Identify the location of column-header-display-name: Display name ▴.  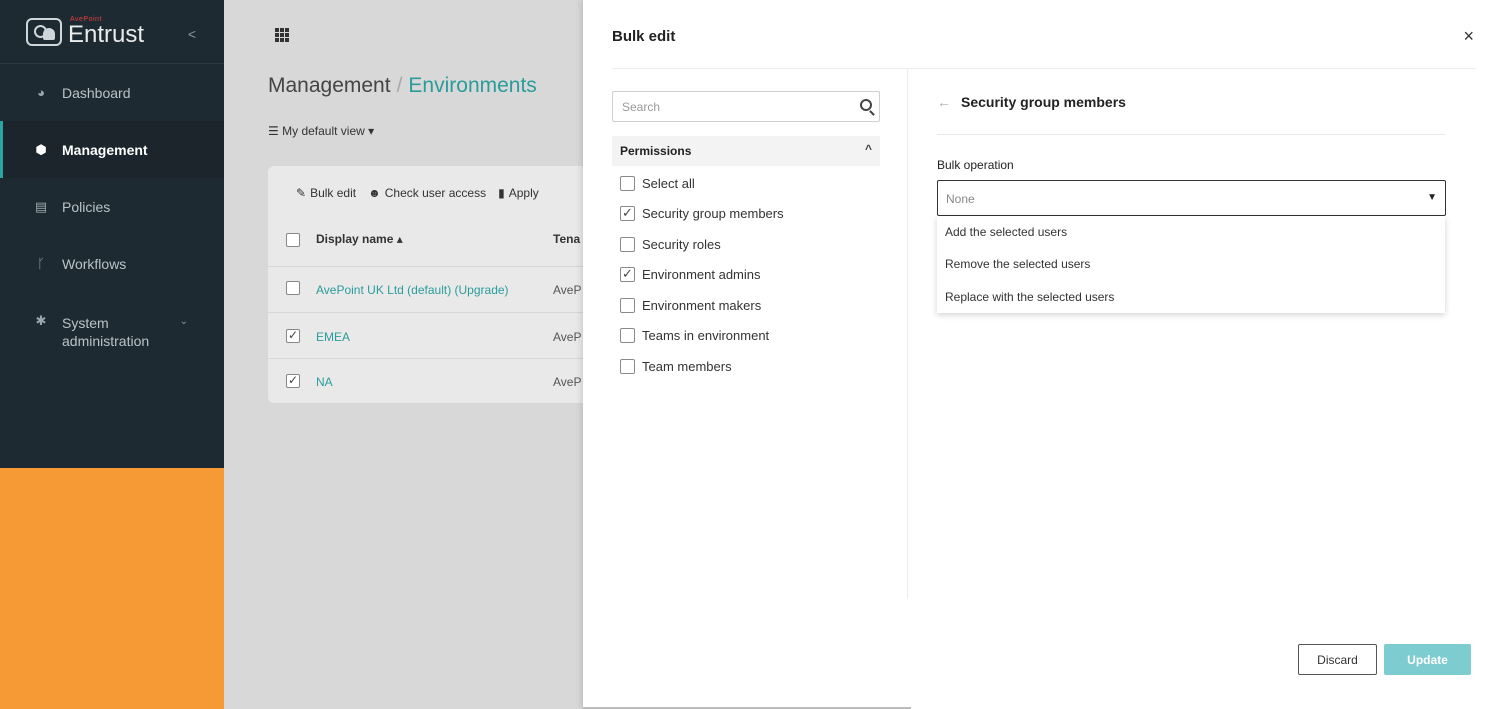
(359, 239).